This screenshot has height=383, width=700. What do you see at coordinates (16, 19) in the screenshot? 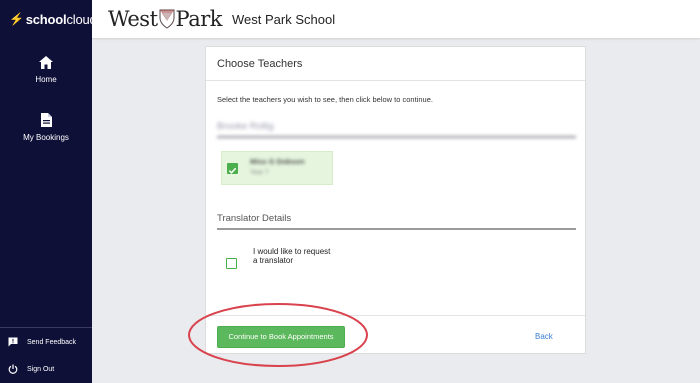
I see `bolt-icon: ⚡` at bounding box center [16, 19].